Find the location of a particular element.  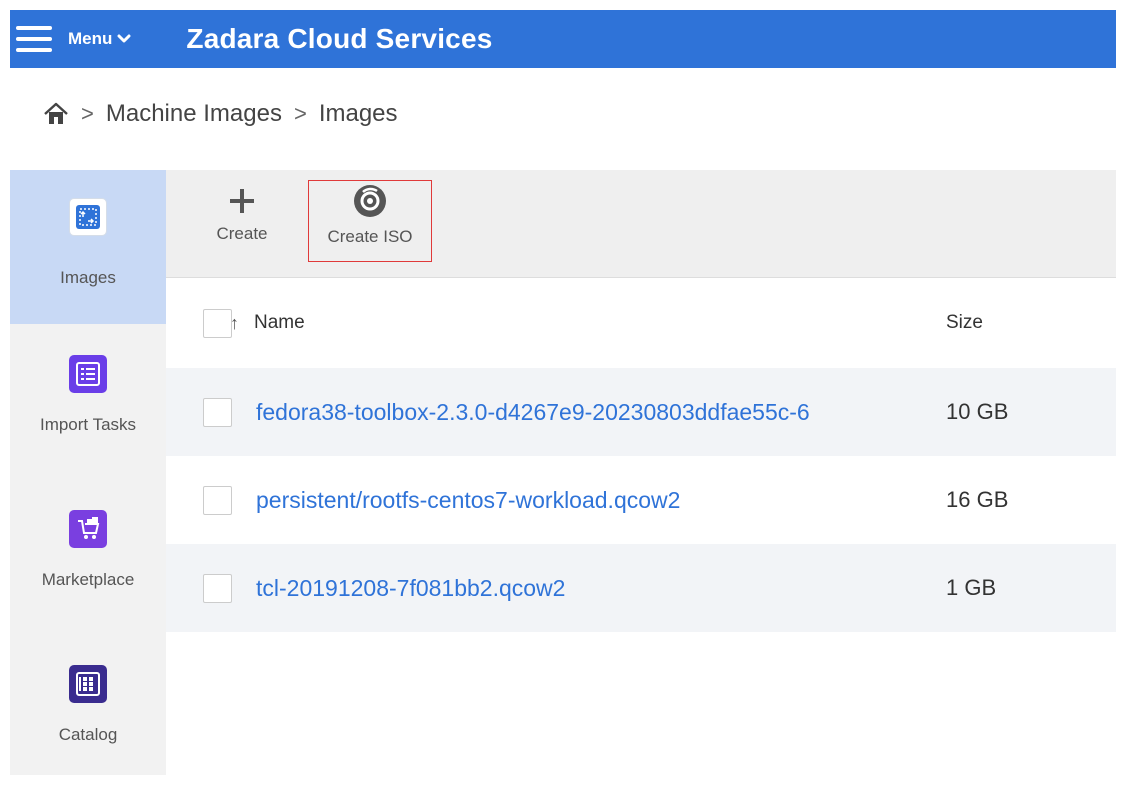

create-iso-label: Create ISO is located at coordinates (370, 236).